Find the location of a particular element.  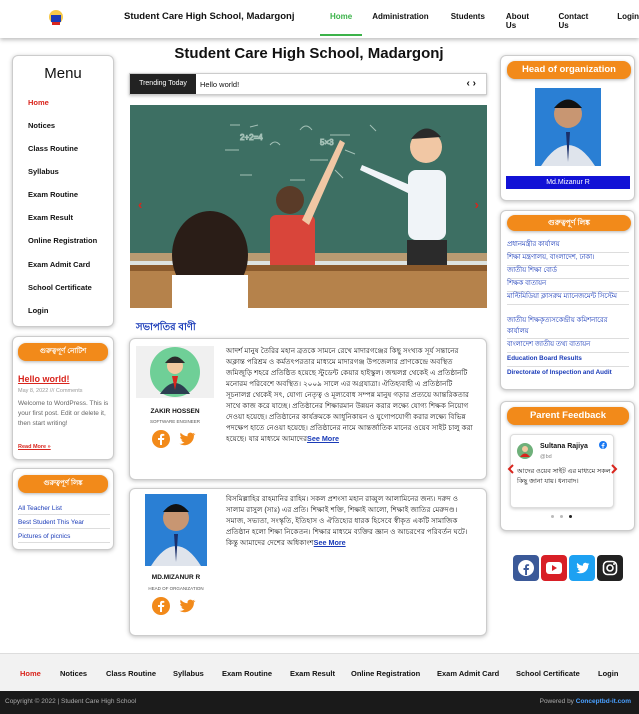

nav-login: Login is located at coordinates (628, 24).